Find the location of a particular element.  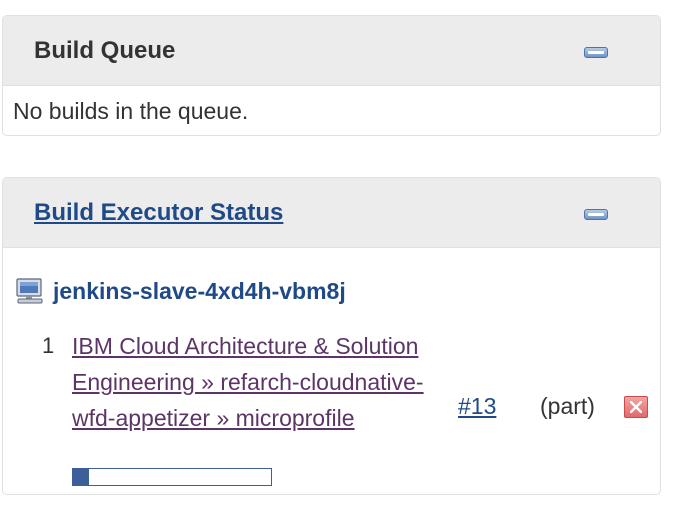

build-progress-fill is located at coordinates (81, 477).